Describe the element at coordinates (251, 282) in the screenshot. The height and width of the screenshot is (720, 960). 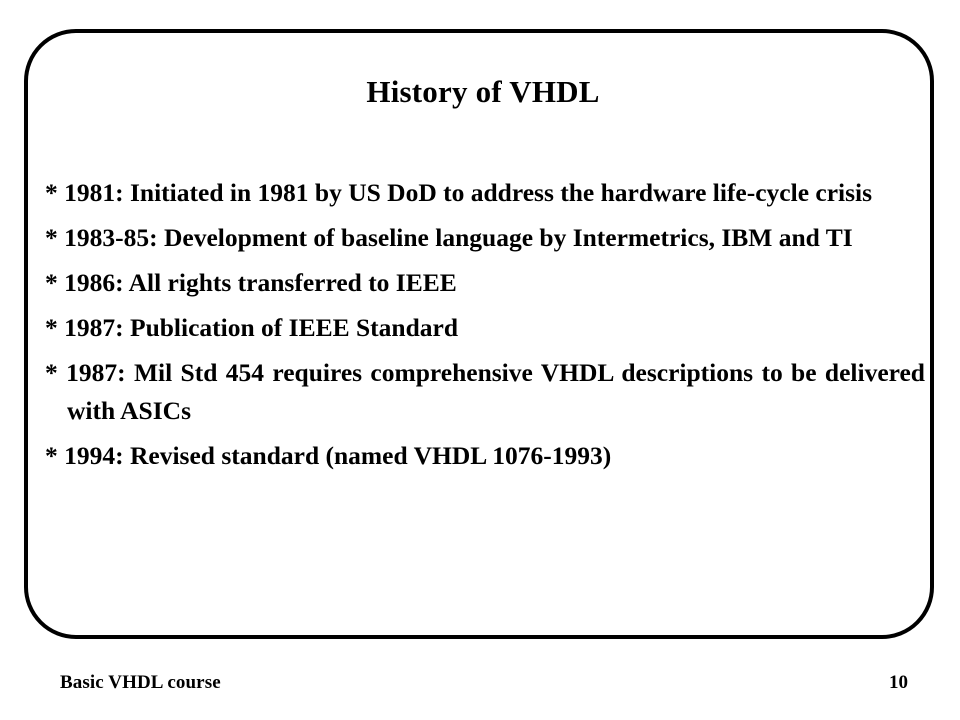
I see `list-item: * 1986: All rights transferred to IEEE` at that location.